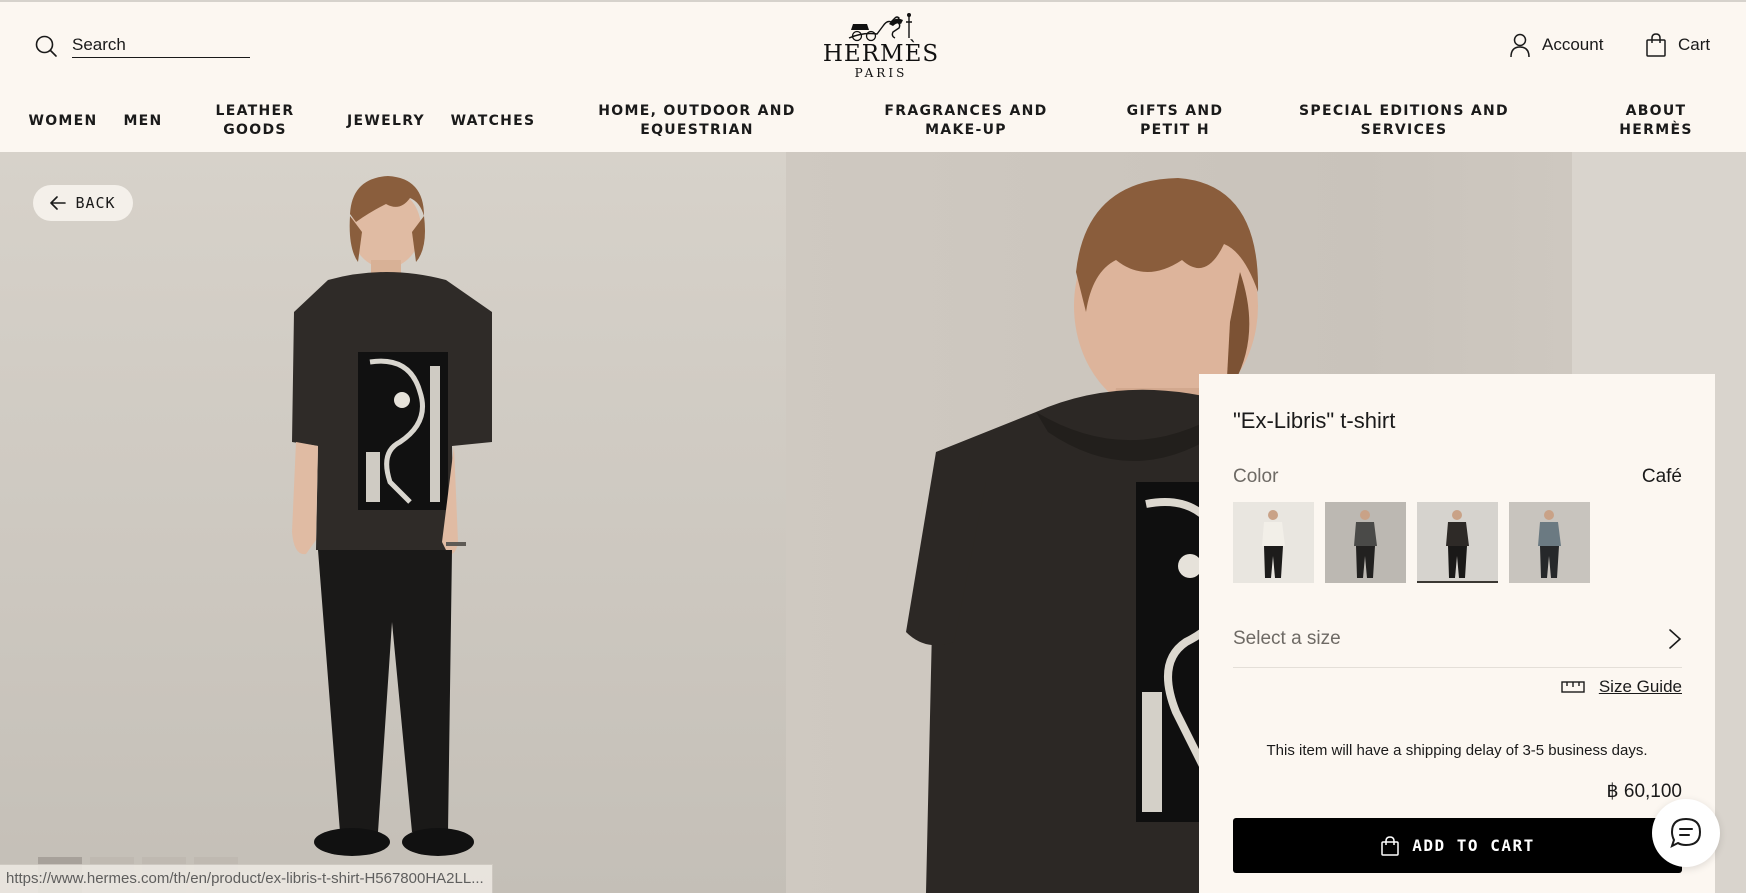 The width and height of the screenshot is (1746, 893). I want to click on brand-name: HERMÈS, so click(881, 54).